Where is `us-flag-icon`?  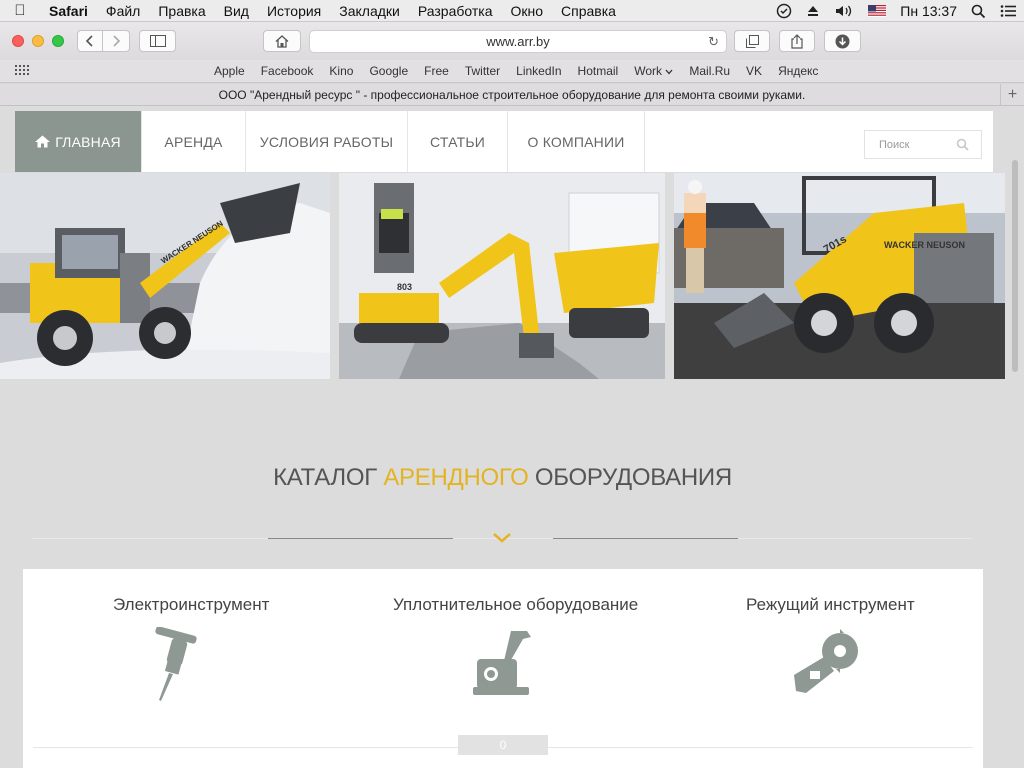 us-flag-icon is located at coordinates (877, 11).